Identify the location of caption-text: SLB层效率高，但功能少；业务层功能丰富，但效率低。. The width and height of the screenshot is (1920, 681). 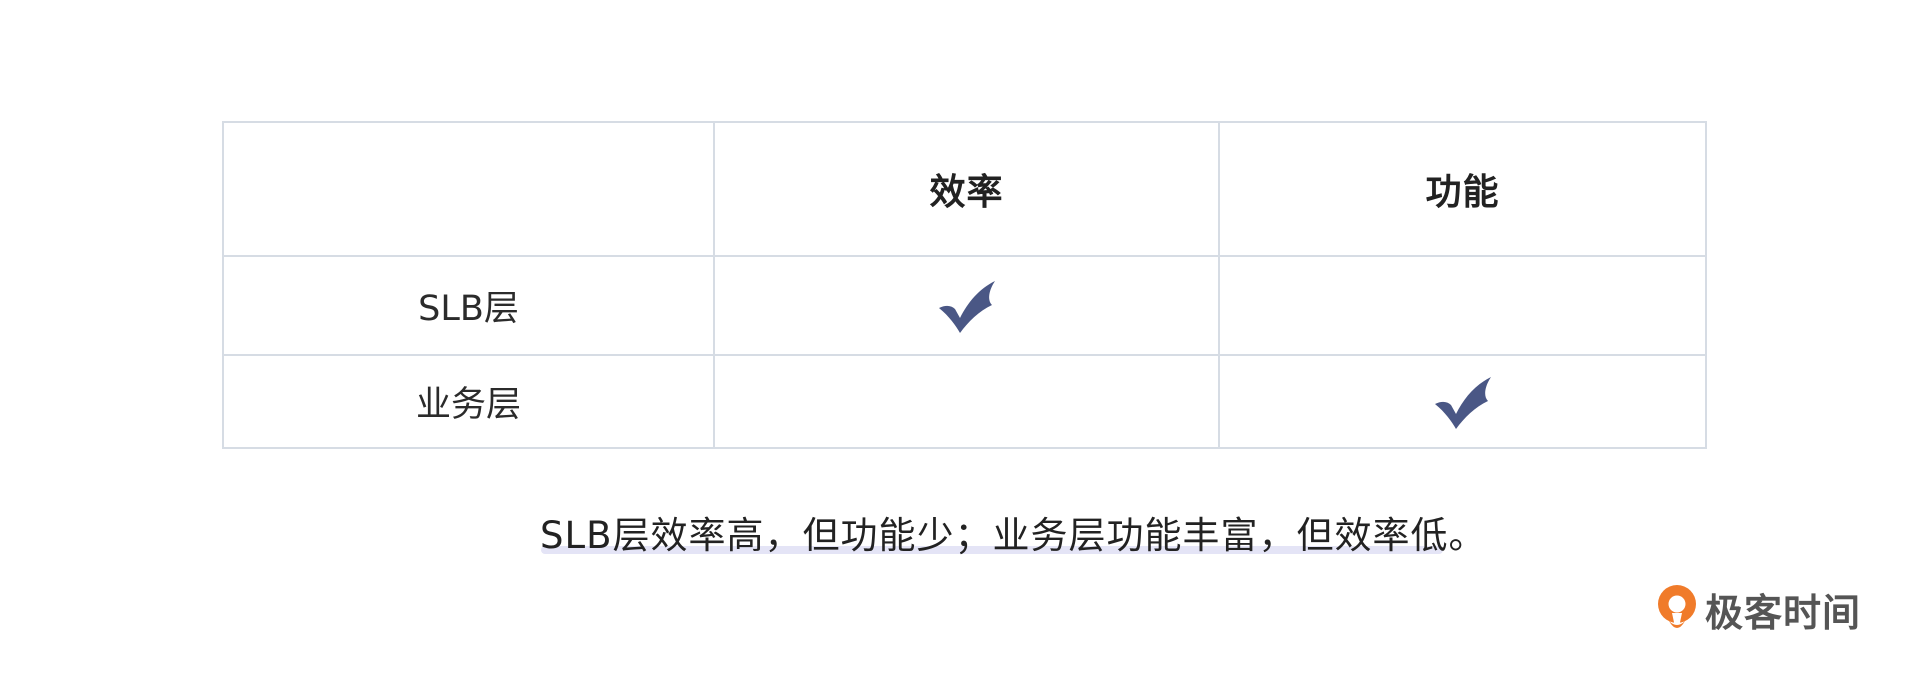
(1013, 535).